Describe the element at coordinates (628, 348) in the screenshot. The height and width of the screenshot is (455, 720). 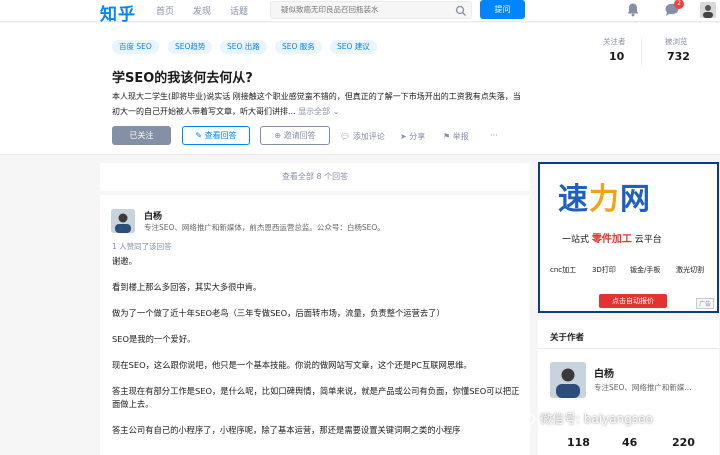
I see `divider` at that location.